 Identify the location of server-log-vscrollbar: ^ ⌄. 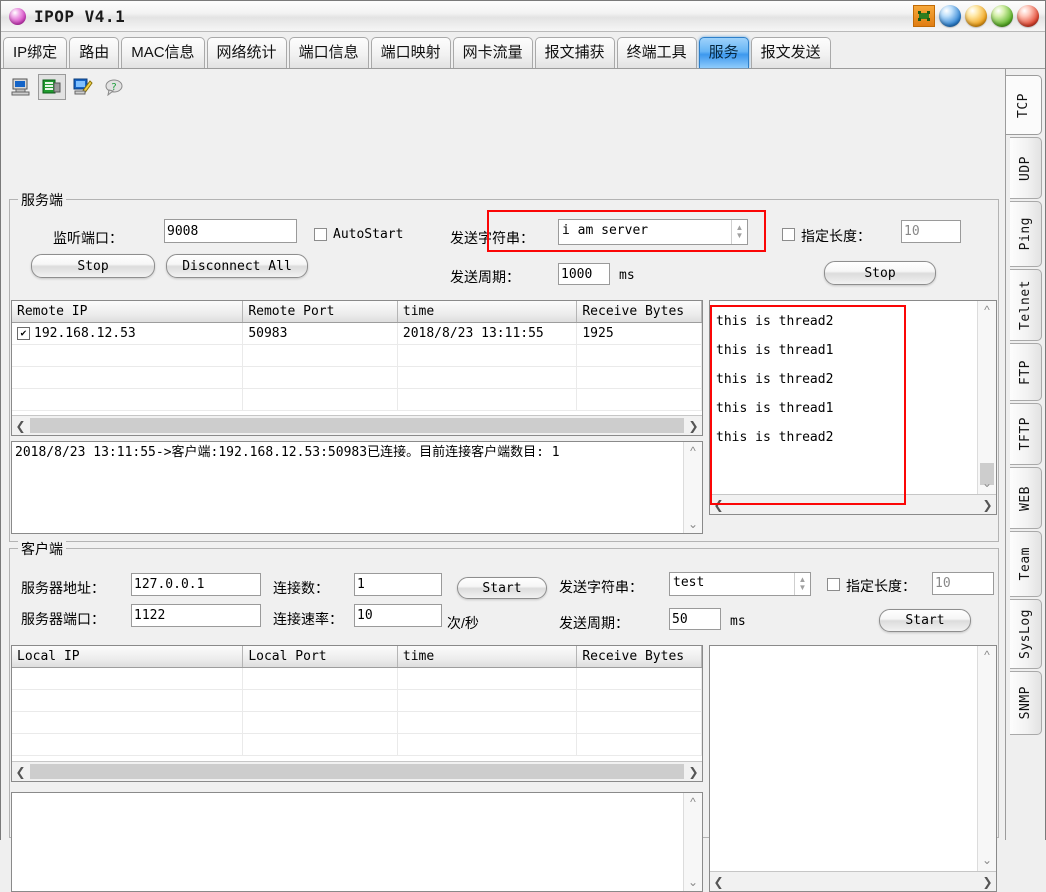
(692, 487).